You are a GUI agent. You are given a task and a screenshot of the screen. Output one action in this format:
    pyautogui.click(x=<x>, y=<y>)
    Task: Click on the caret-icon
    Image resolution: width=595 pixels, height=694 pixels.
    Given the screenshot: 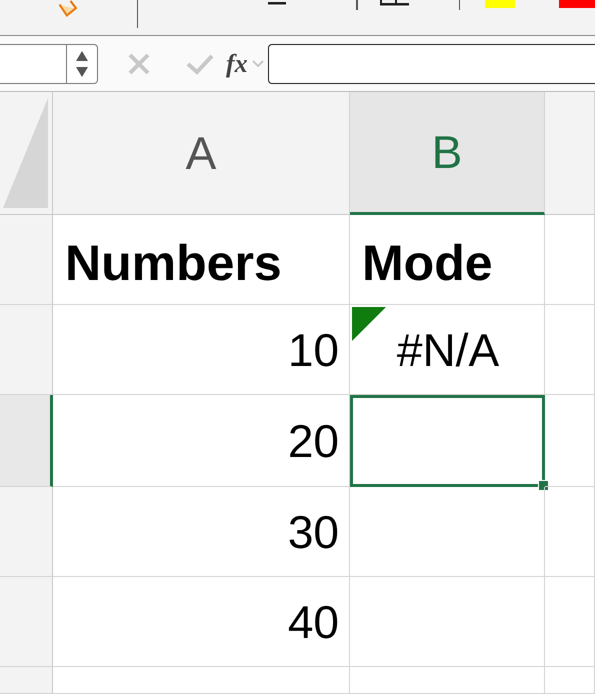 What is the action you would take?
    pyautogui.click(x=258, y=64)
    